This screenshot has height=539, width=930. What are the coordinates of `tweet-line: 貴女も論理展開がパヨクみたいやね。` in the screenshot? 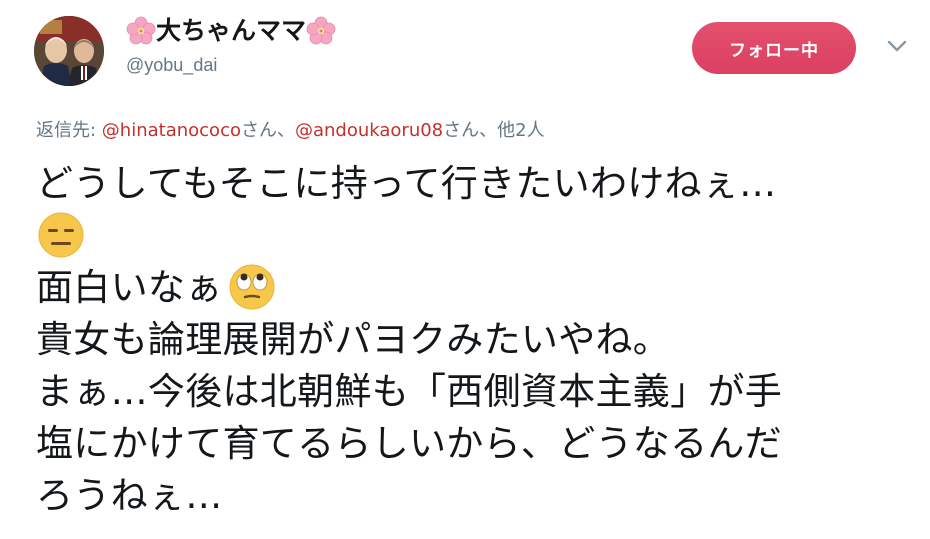 It's located at (353, 339).